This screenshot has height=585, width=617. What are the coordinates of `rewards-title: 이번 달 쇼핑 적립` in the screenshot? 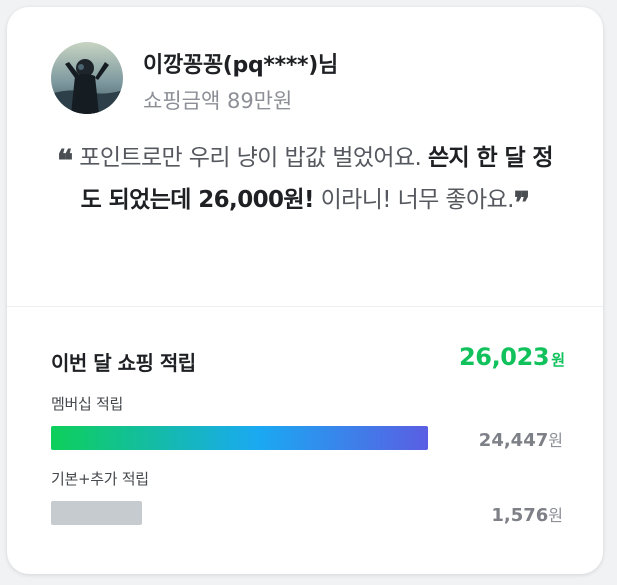 It's located at (123, 363).